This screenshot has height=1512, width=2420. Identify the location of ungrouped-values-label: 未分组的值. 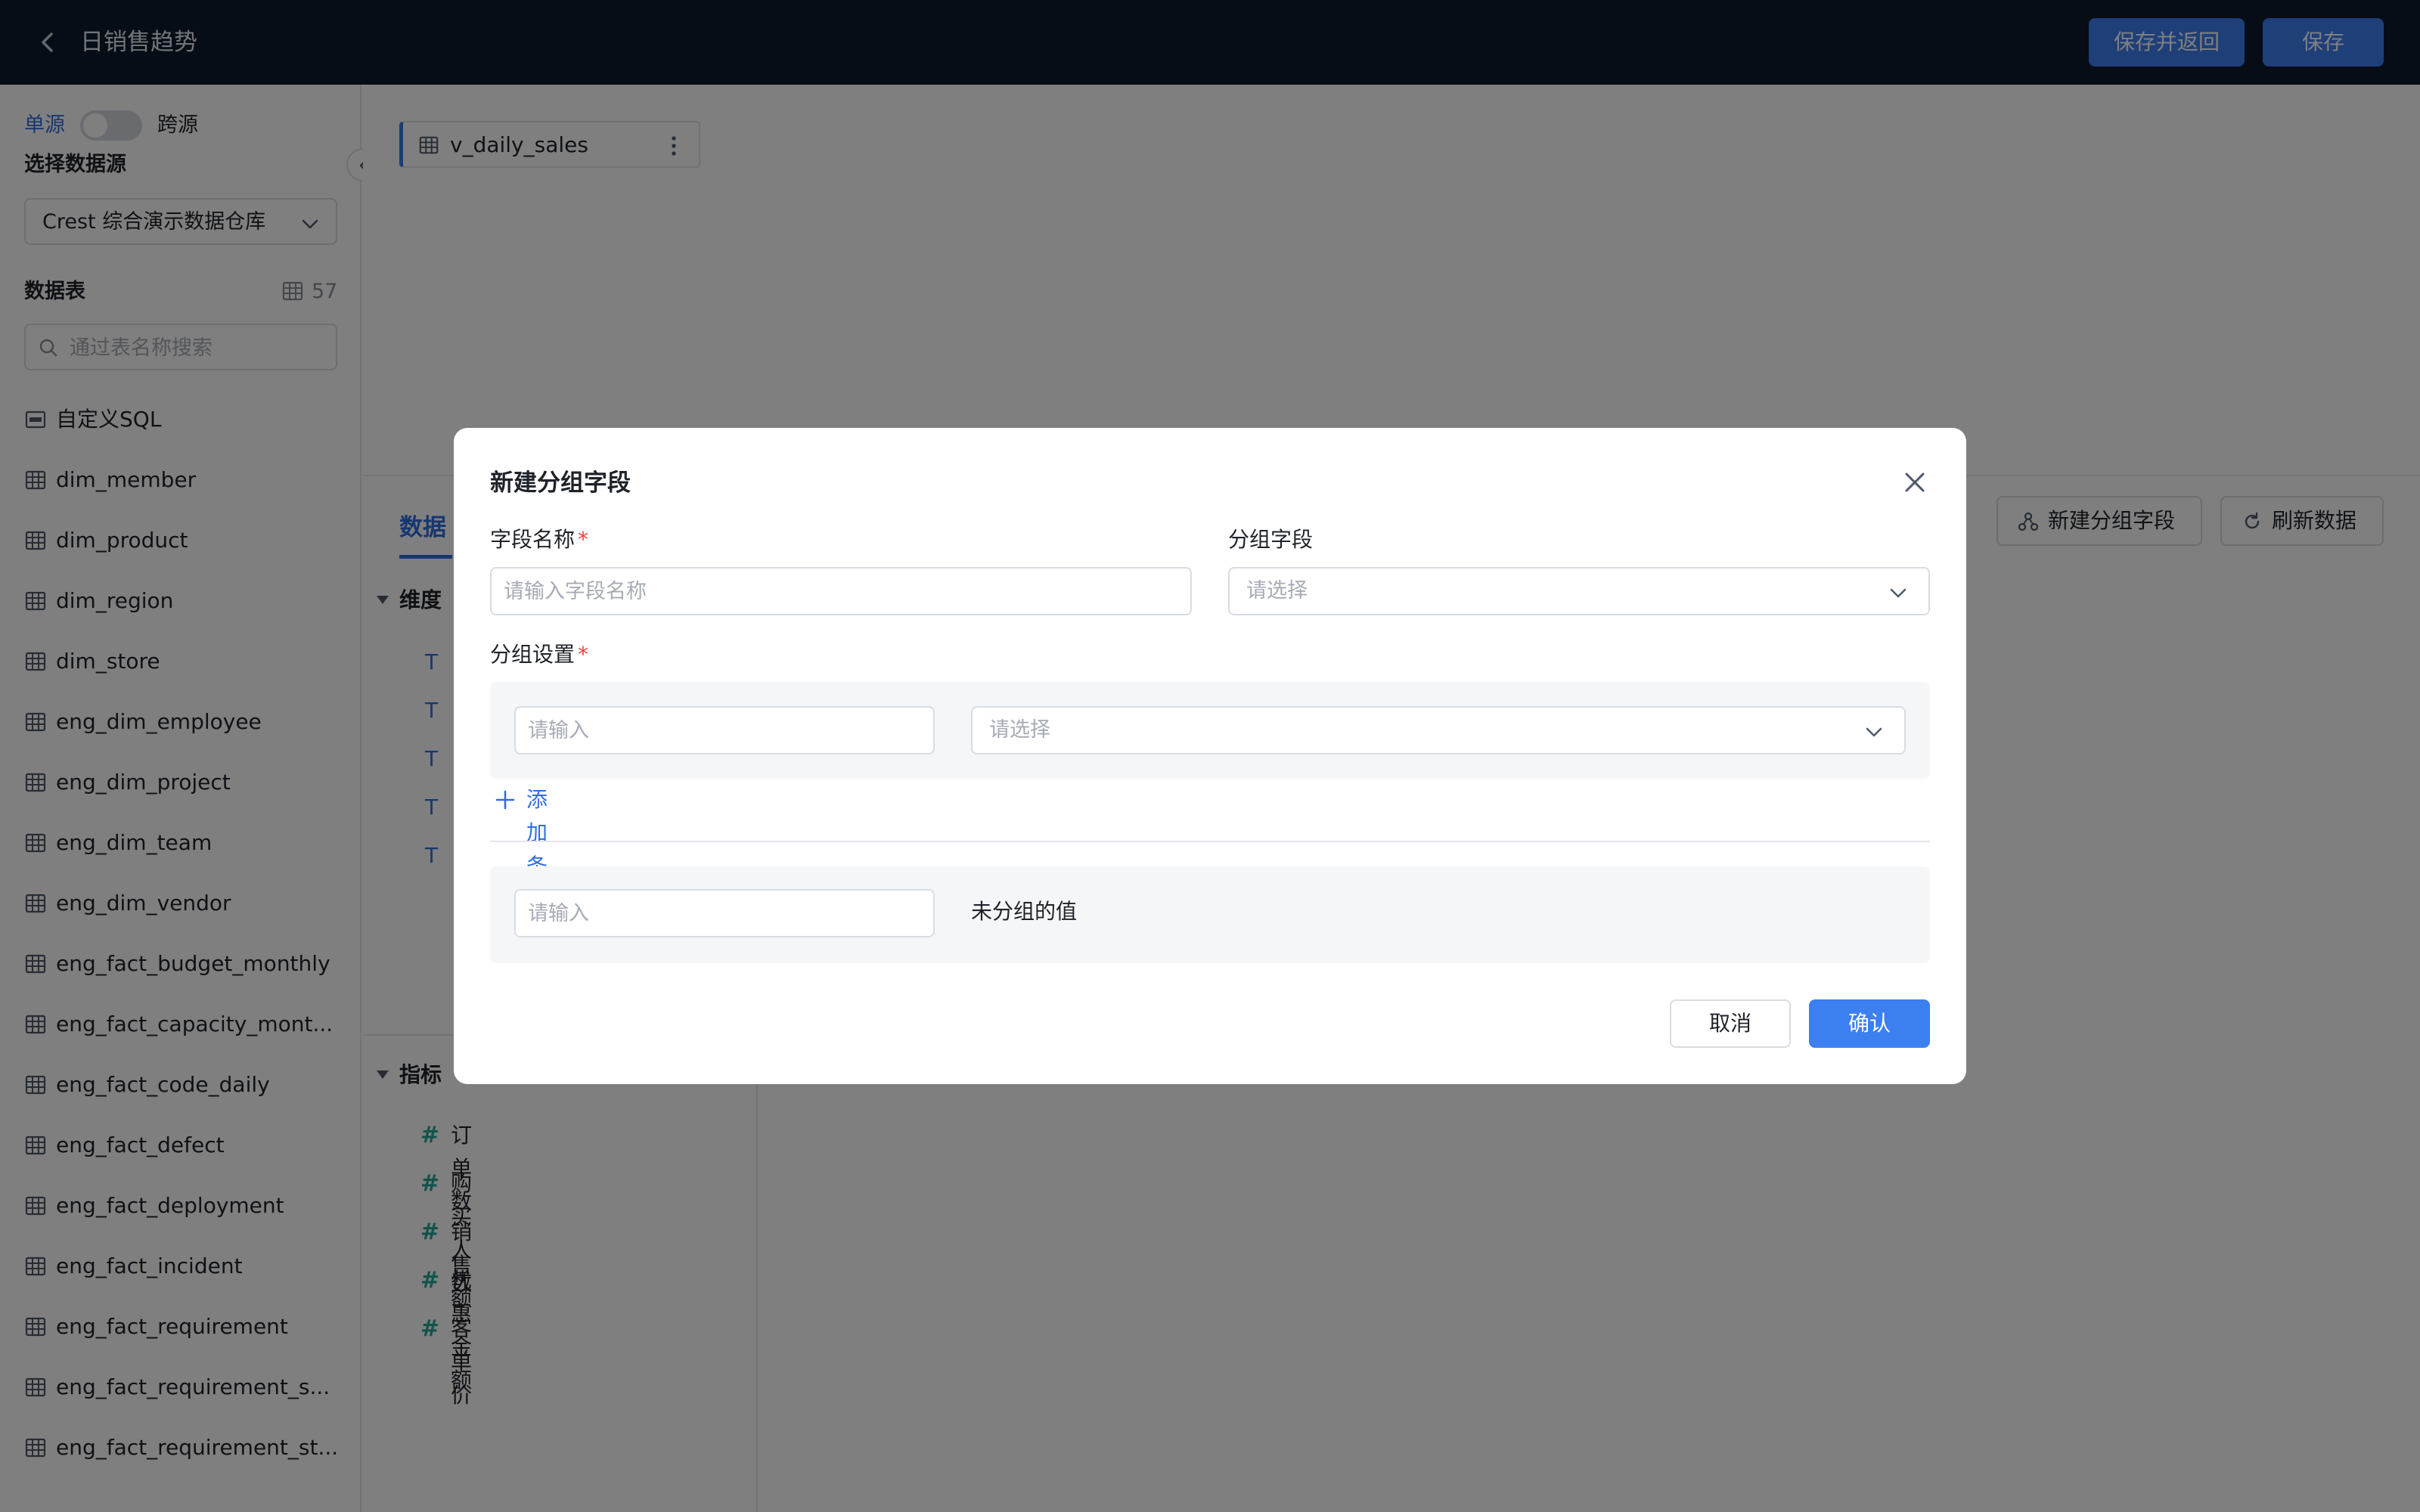
(1024, 911).